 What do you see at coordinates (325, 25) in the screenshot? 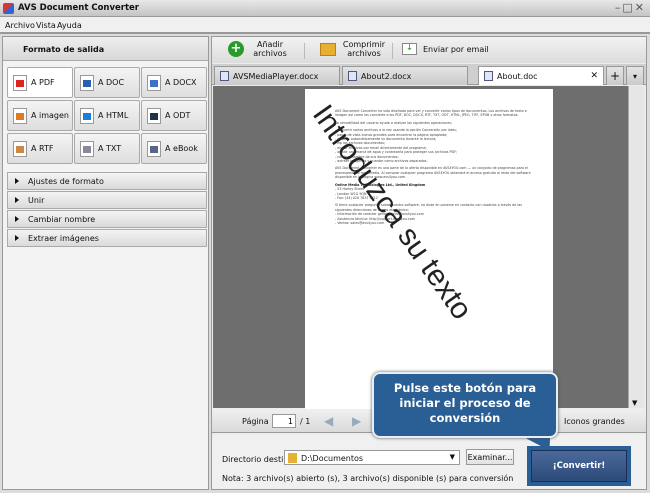
I see `menu-bar: Archivo Vista Ayuda` at bounding box center [325, 25].